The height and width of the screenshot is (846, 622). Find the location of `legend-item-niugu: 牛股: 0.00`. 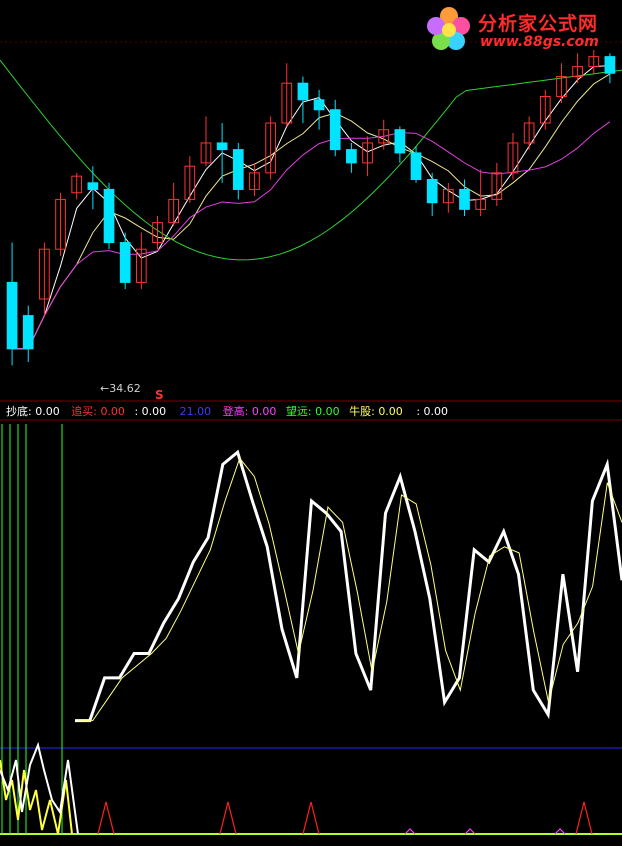

legend-item-niugu: 牛股: 0.00 is located at coordinates (376, 411).